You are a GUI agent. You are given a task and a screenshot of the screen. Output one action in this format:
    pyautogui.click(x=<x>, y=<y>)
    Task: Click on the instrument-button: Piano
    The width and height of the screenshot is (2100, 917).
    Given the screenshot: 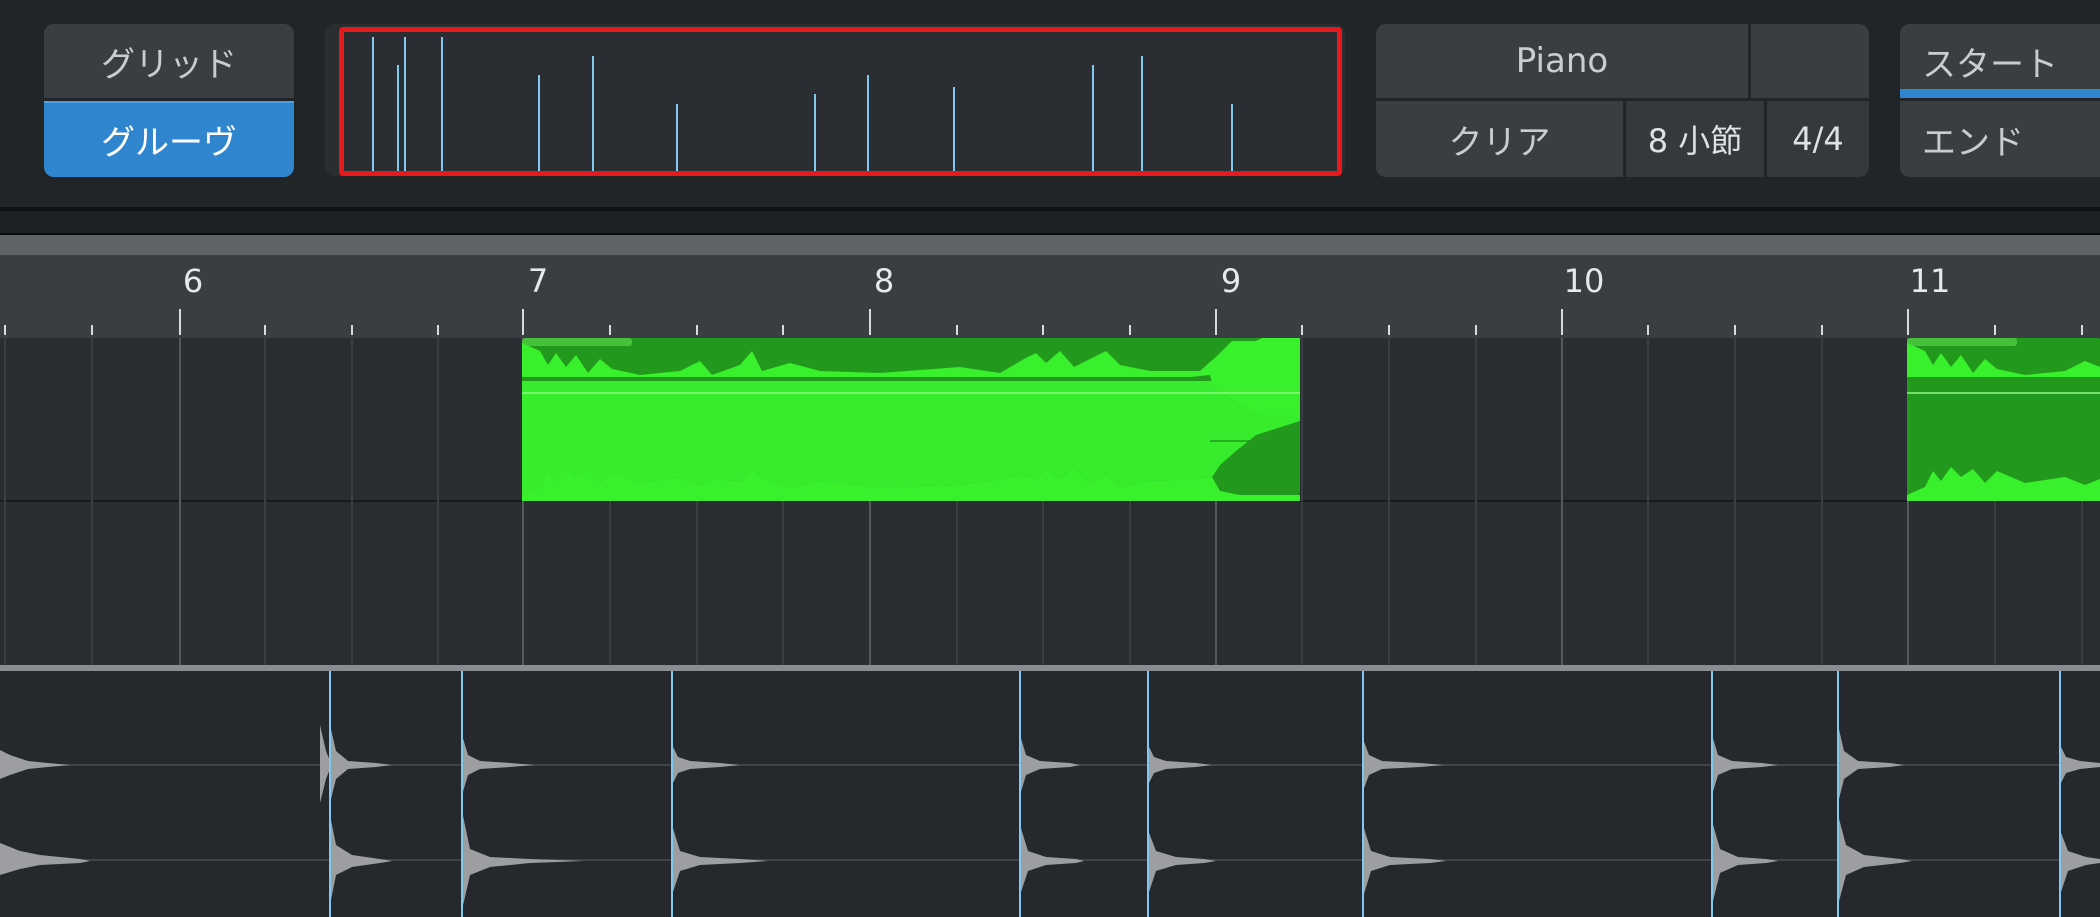 What is the action you would take?
    pyautogui.click(x=1562, y=61)
    